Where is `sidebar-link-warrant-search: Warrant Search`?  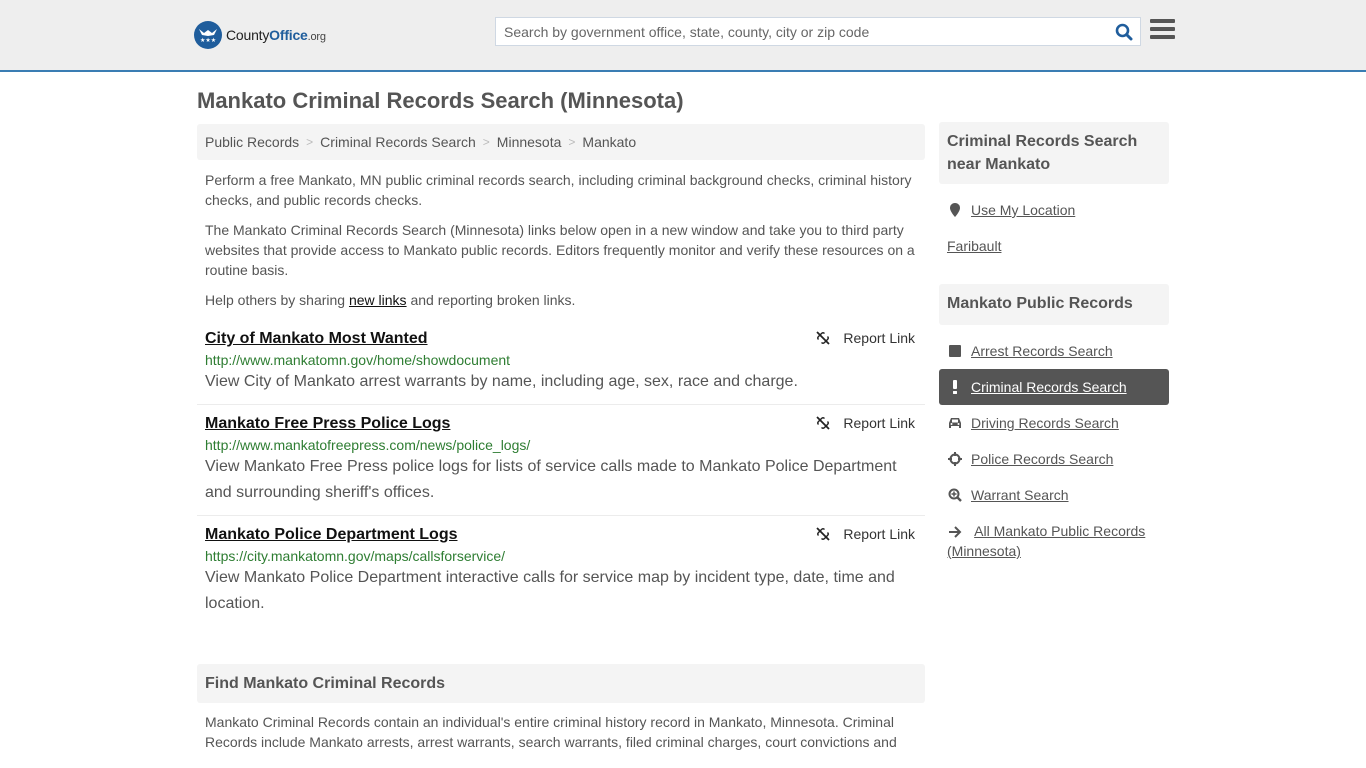
sidebar-link-warrant-search: Warrant Search is located at coordinates (1020, 495).